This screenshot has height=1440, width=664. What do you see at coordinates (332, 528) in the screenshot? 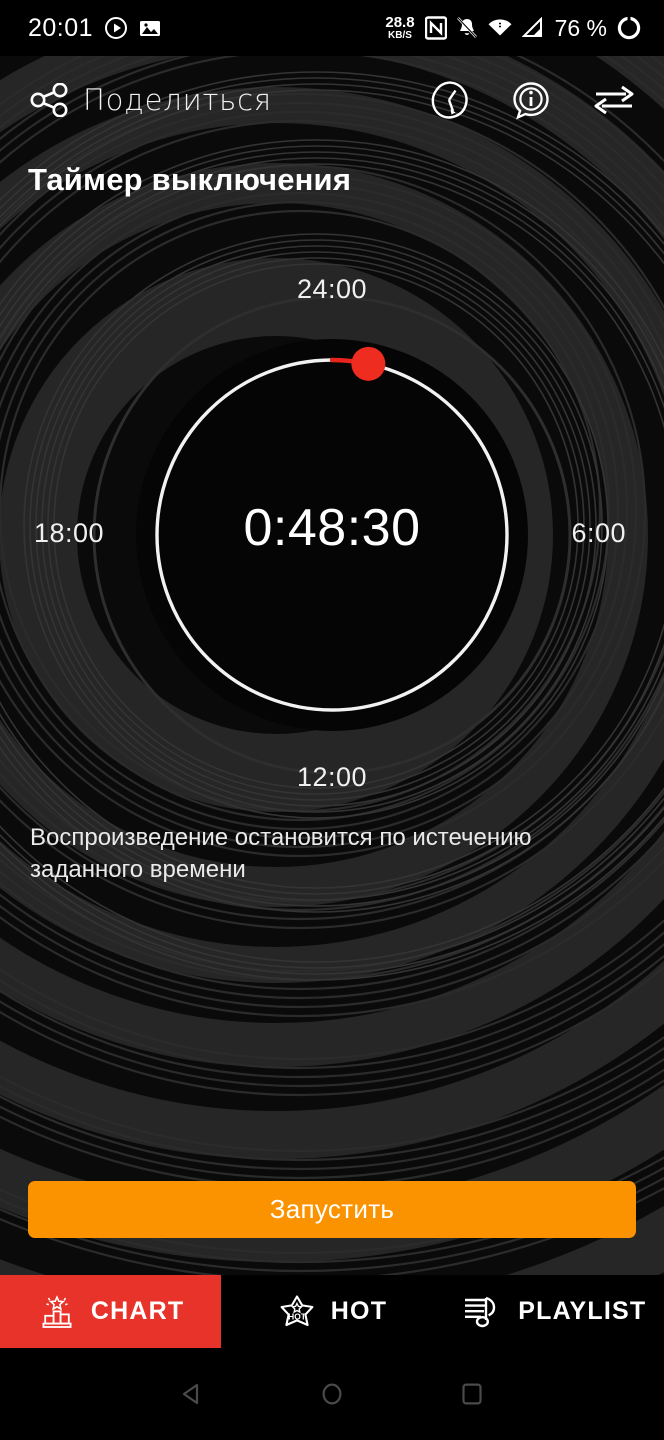
I see `dial-remaining-time: 0:48:30` at bounding box center [332, 528].